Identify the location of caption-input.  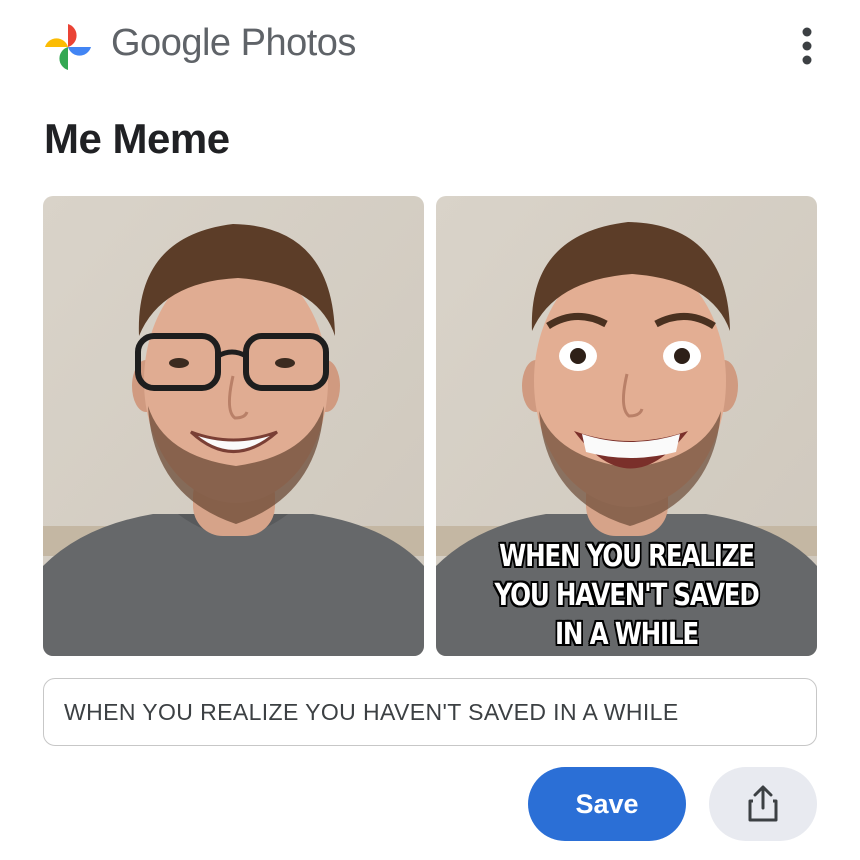
(430, 712).